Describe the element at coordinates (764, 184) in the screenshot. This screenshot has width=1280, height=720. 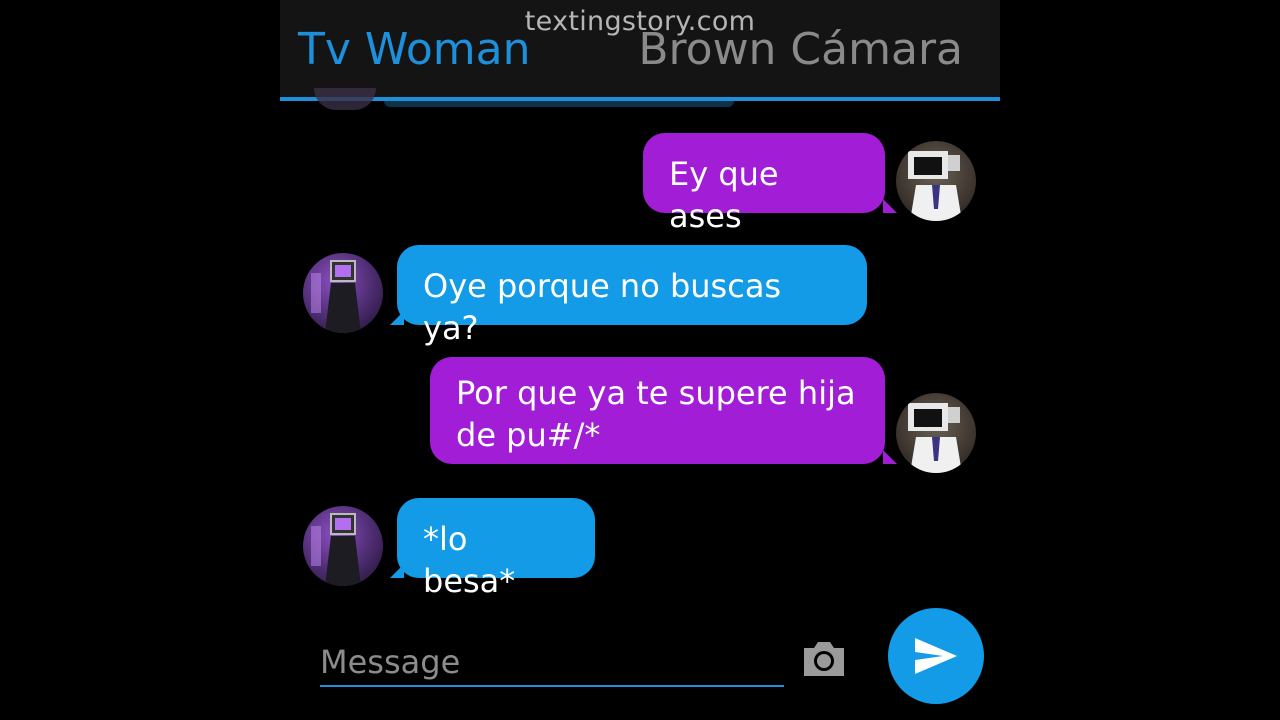
I see `message-bubble-sent: Ey que ases` at that location.